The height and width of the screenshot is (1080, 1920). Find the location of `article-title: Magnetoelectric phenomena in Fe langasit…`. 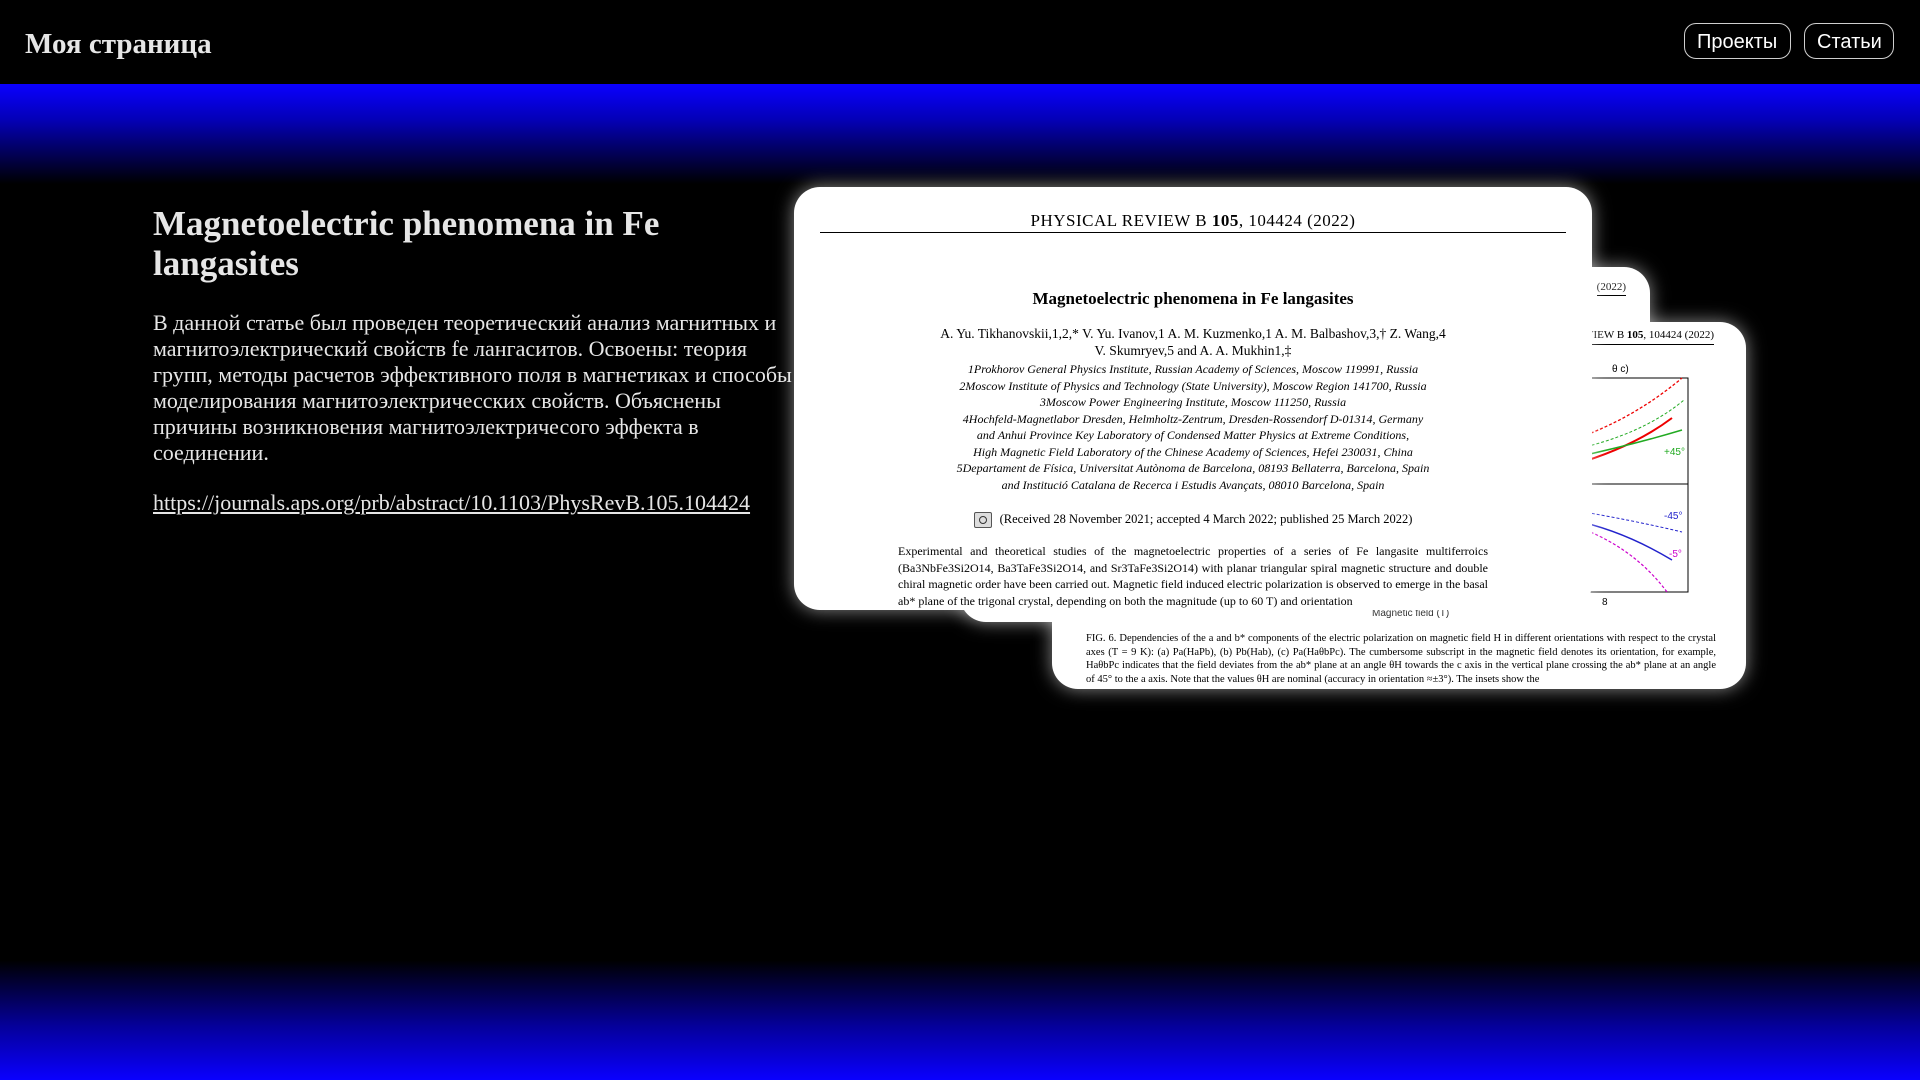

article-title: Magnetoelectric phenomena in Fe langasit… is located at coordinates (406, 243).